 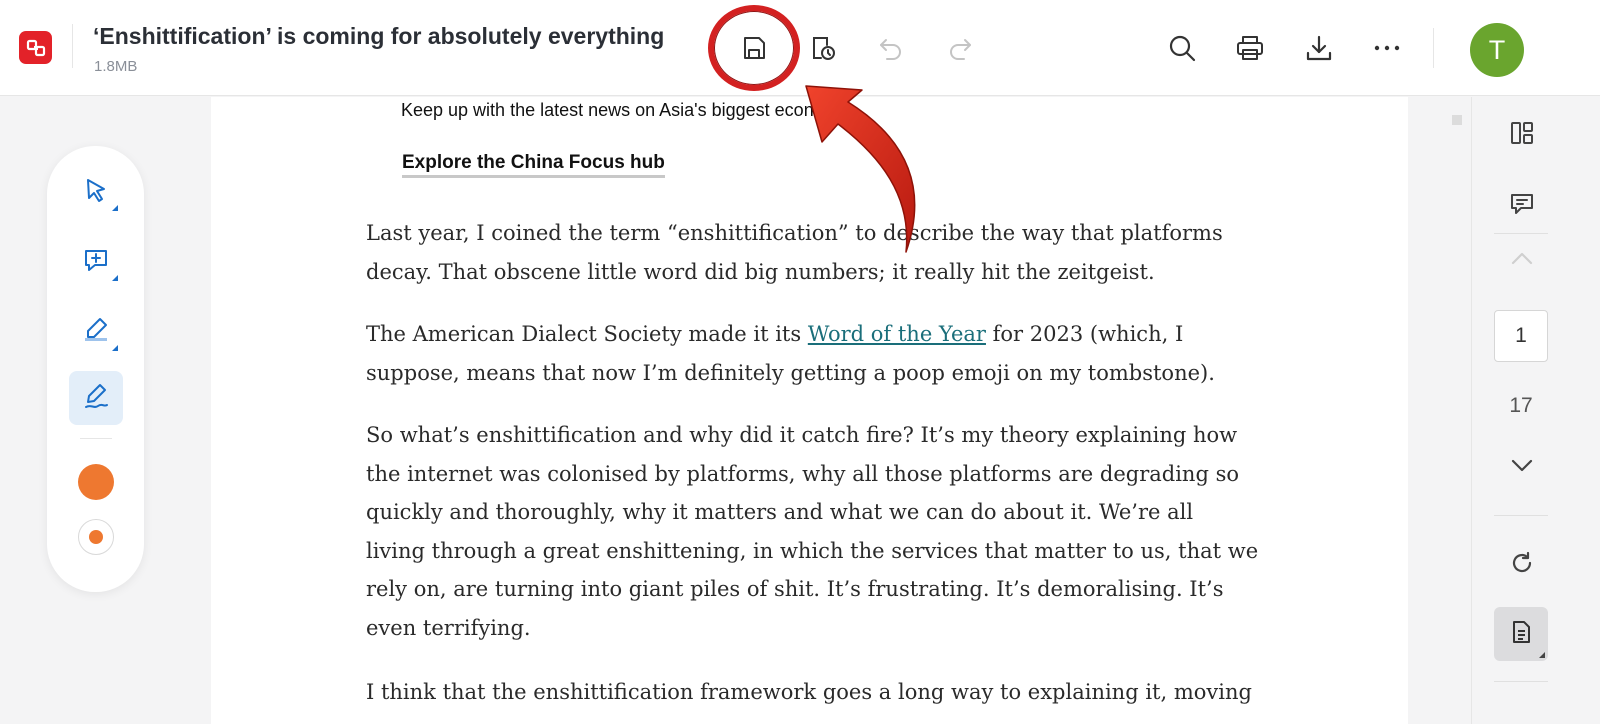 I want to click on search-button, so click(x=1182, y=48).